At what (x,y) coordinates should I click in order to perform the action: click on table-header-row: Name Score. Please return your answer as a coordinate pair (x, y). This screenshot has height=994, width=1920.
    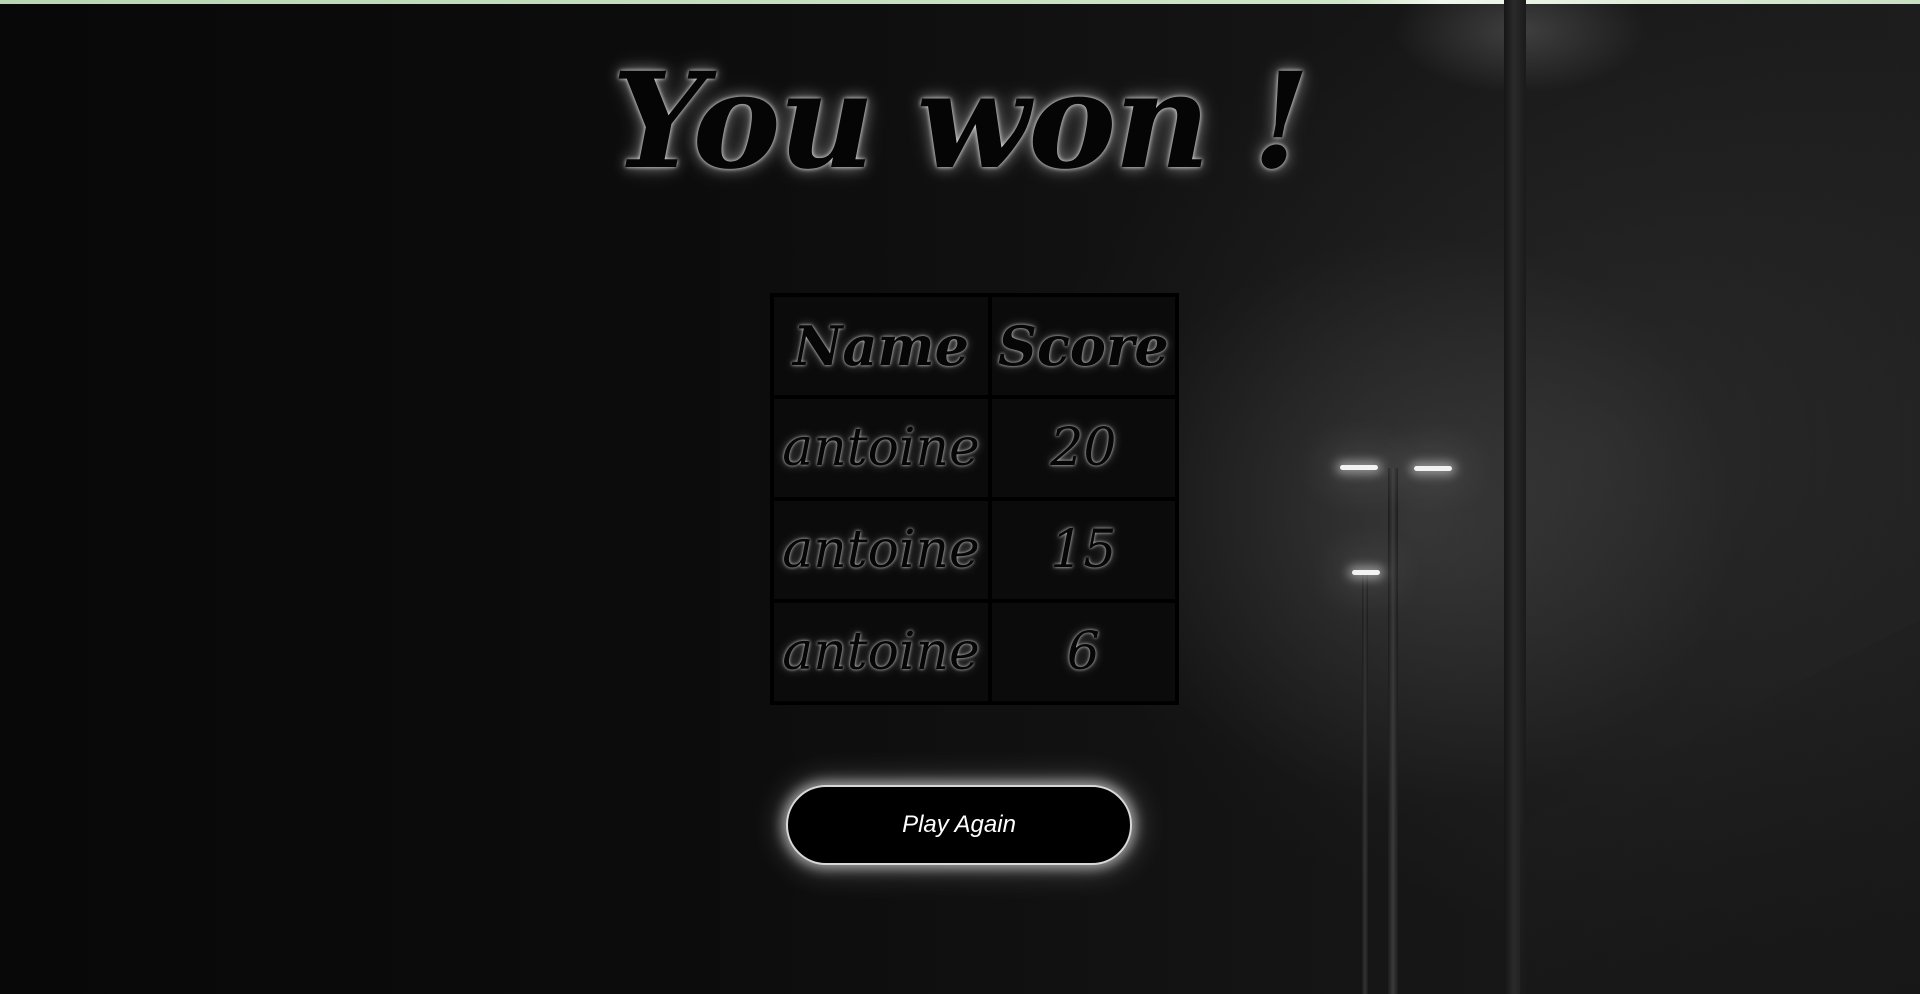
    Looking at the image, I should click on (974, 346).